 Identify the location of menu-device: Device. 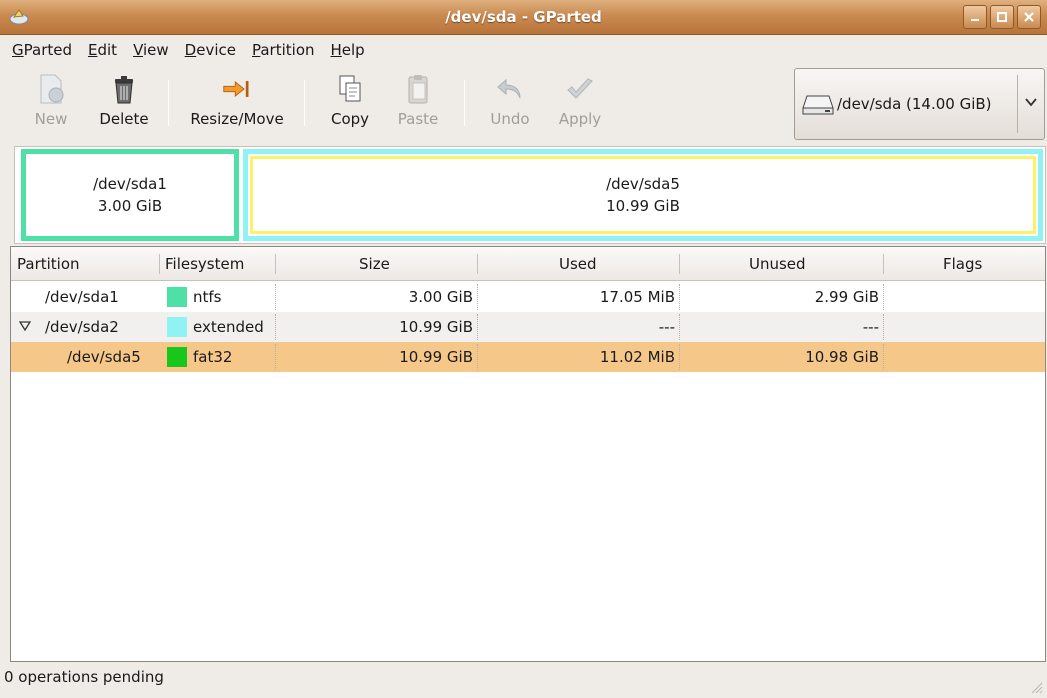
(210, 50).